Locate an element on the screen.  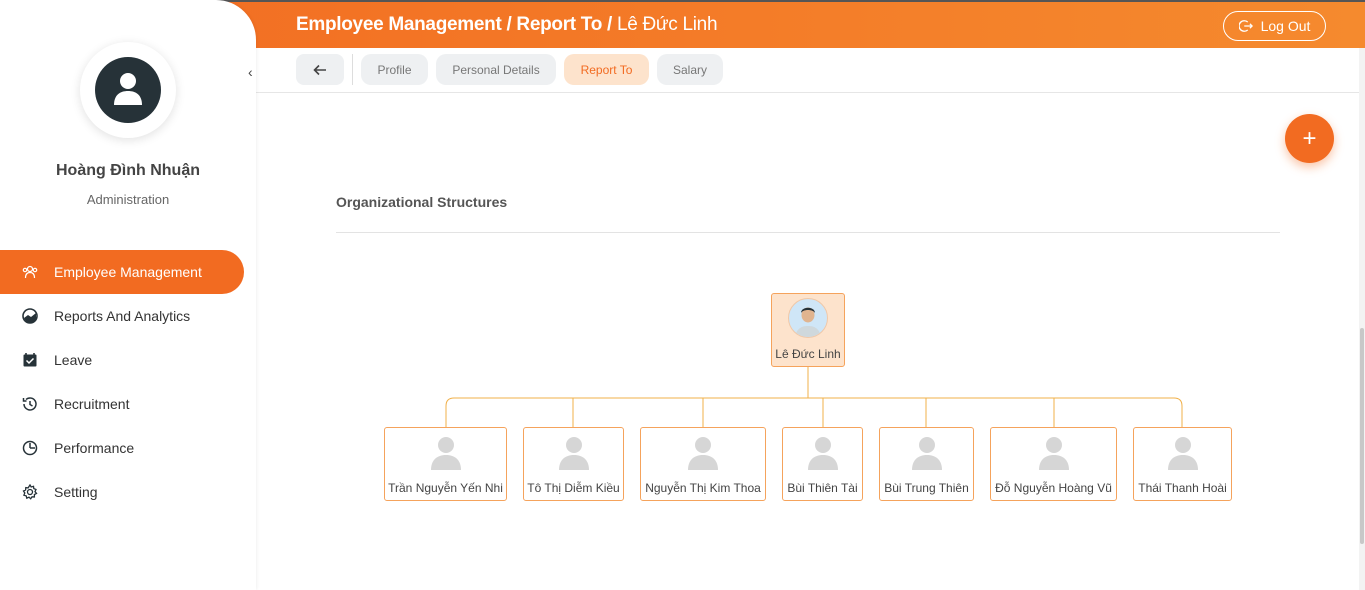
sidebar-item-leave: Leave is located at coordinates (128, 360).